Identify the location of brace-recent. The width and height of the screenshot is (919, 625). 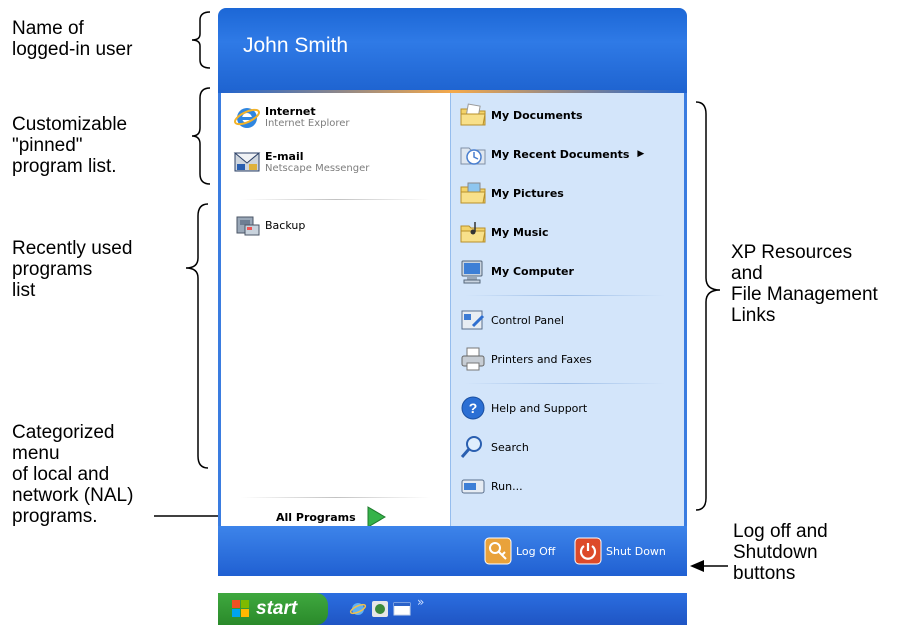
(197, 336).